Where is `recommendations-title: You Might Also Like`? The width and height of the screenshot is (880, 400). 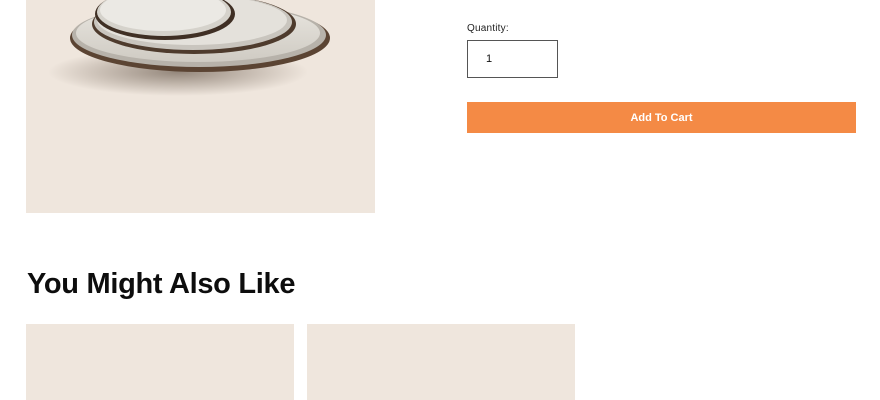
recommendations-title: You Might Also Like is located at coordinates (161, 284).